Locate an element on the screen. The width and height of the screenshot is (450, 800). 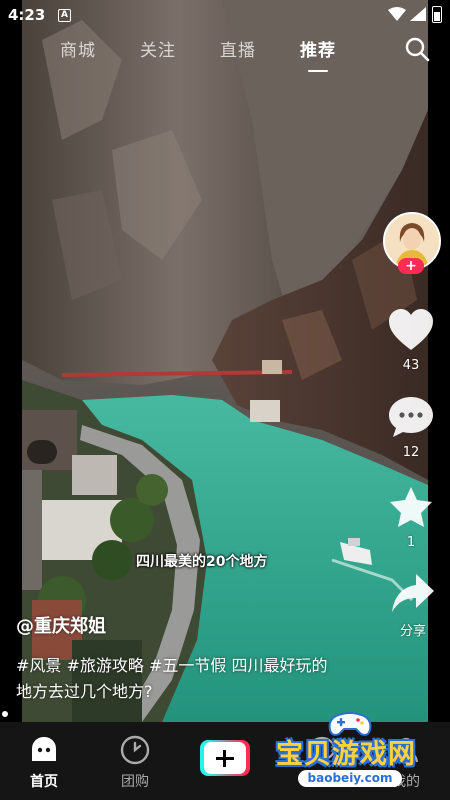
favorite-count: 1 is located at coordinates (411, 542).